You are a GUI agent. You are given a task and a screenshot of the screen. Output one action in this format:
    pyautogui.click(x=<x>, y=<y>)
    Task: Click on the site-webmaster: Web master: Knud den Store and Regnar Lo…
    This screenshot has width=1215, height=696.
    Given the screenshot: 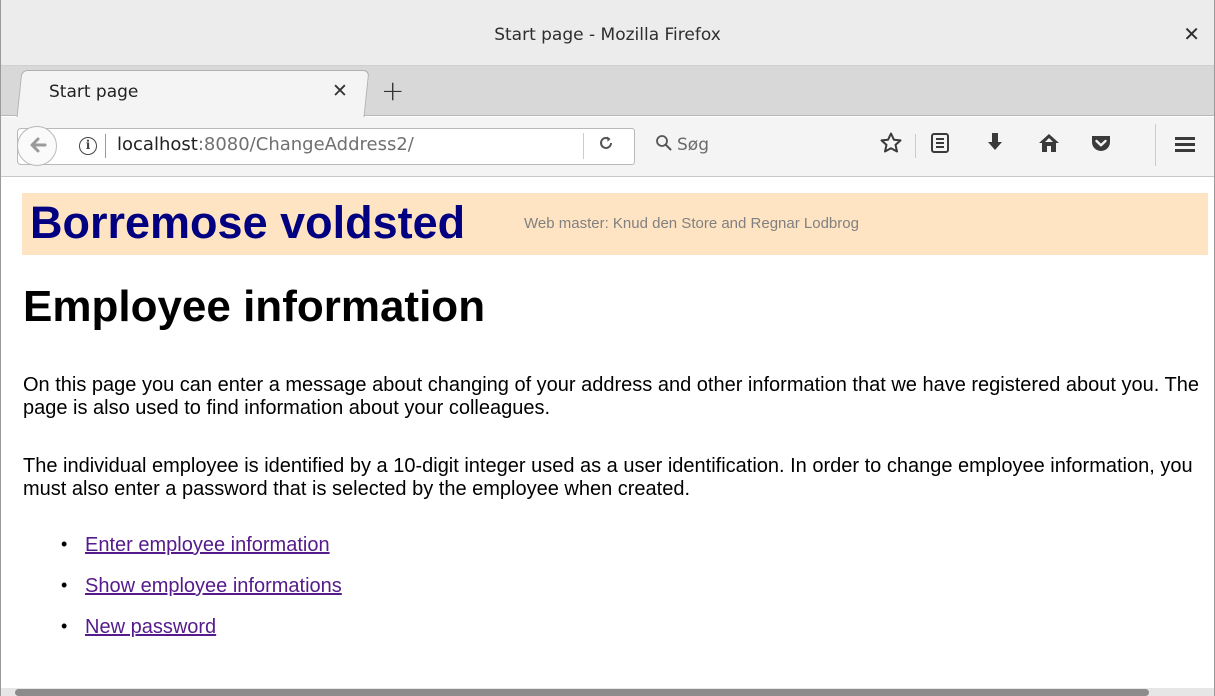 What is the action you would take?
    pyautogui.click(x=691, y=223)
    